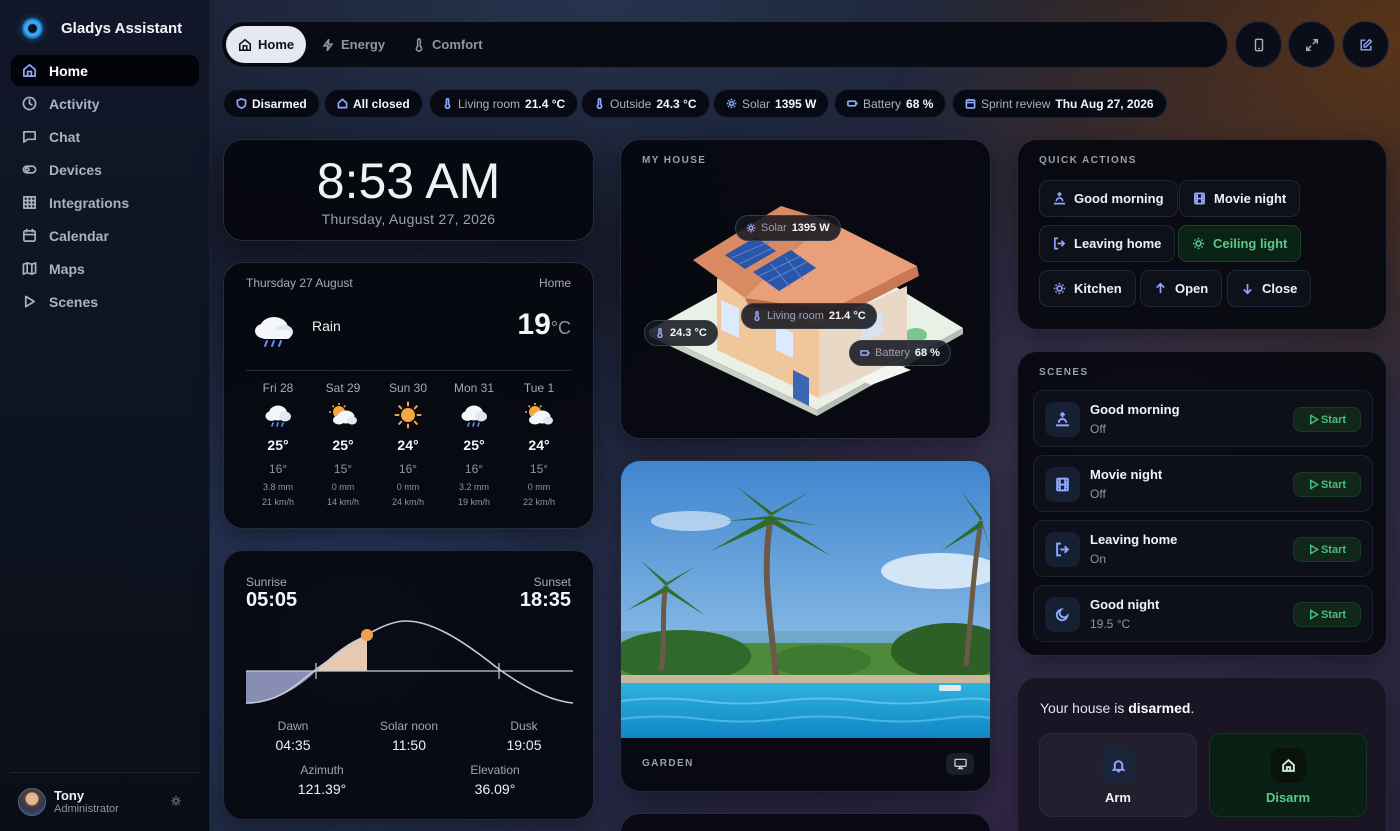 Image resolution: width=1400 pixels, height=831 pixels. Describe the element at coordinates (105, 169) in the screenshot. I see `sidebar-item-devices: Devices` at that location.